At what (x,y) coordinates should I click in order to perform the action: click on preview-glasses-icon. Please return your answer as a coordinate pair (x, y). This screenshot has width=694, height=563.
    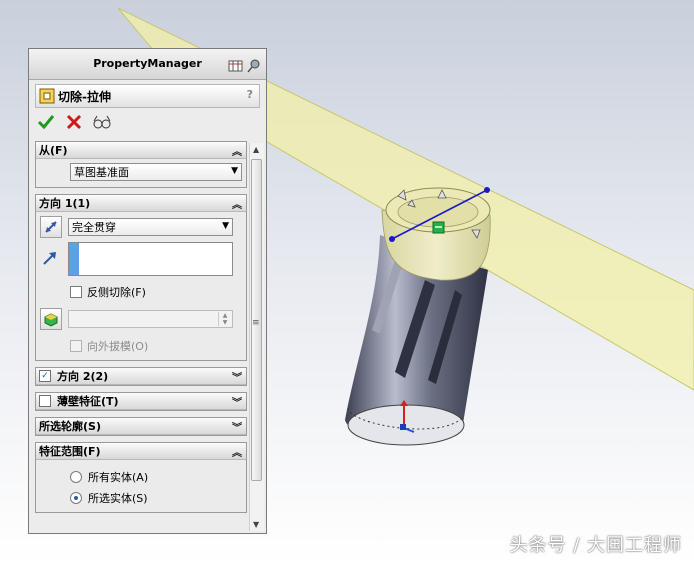
    Looking at the image, I should click on (102, 122).